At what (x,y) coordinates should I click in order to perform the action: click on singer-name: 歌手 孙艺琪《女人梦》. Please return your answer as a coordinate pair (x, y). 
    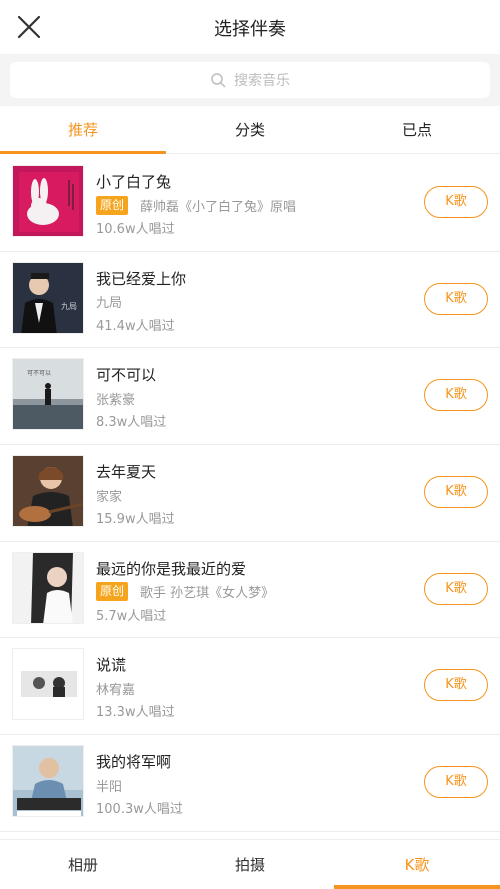
    Looking at the image, I should click on (207, 594).